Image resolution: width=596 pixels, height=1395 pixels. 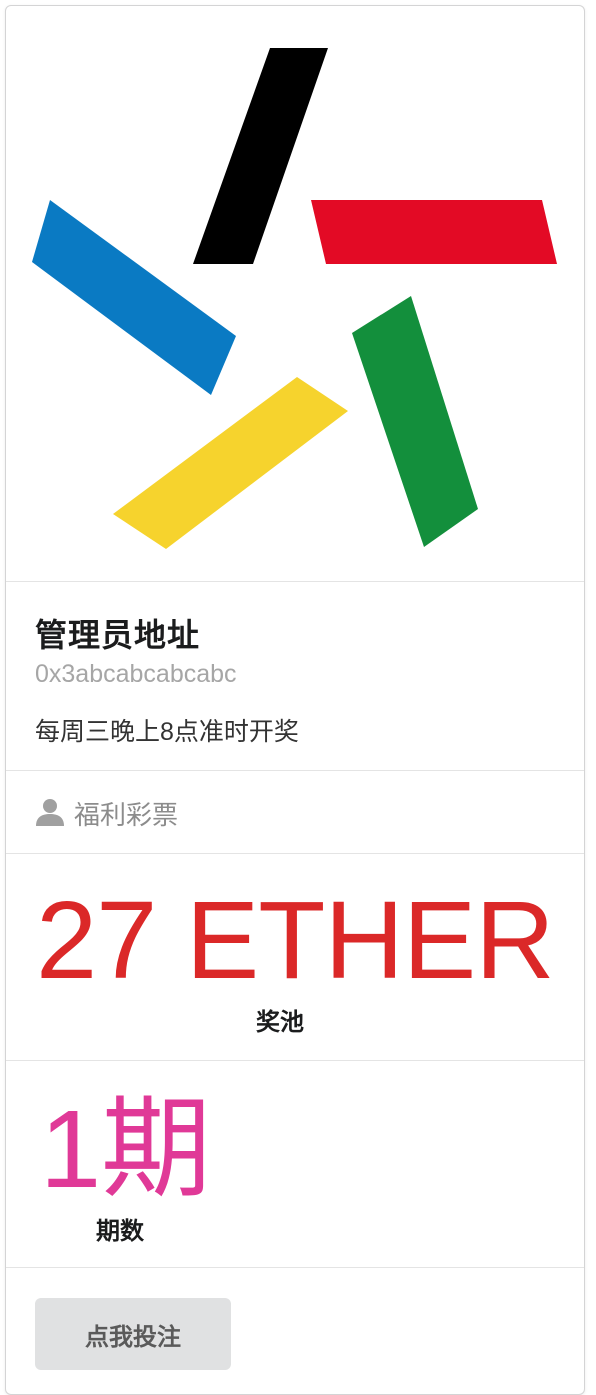 I want to click on logo-stroke-green, so click(x=415, y=421).